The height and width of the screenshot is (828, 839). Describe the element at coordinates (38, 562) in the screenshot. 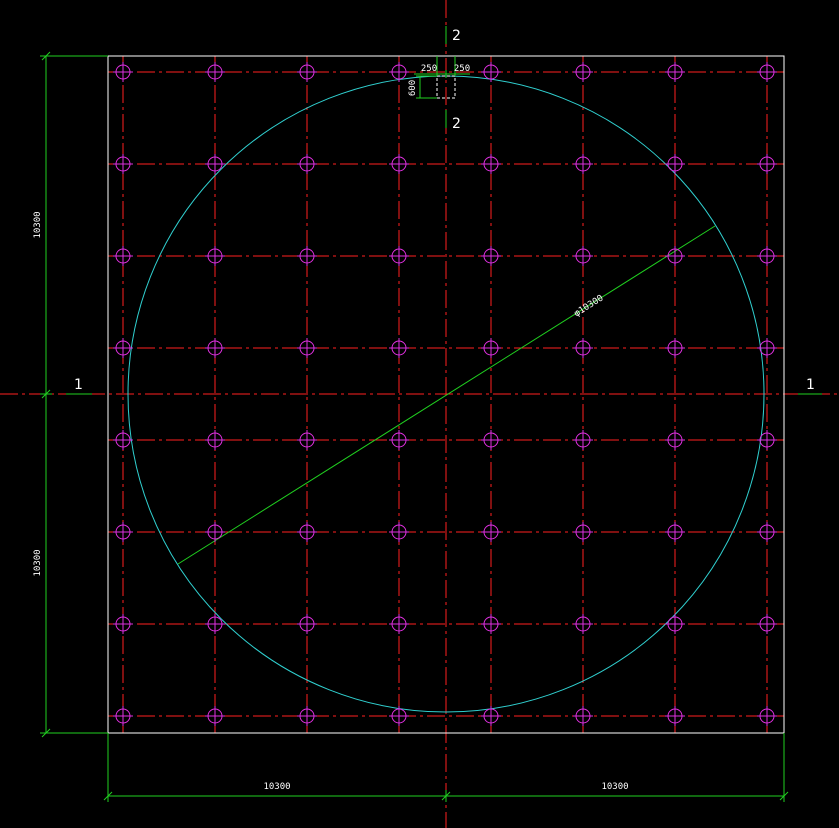

I see `left-lower-dim-text: 10300` at that location.